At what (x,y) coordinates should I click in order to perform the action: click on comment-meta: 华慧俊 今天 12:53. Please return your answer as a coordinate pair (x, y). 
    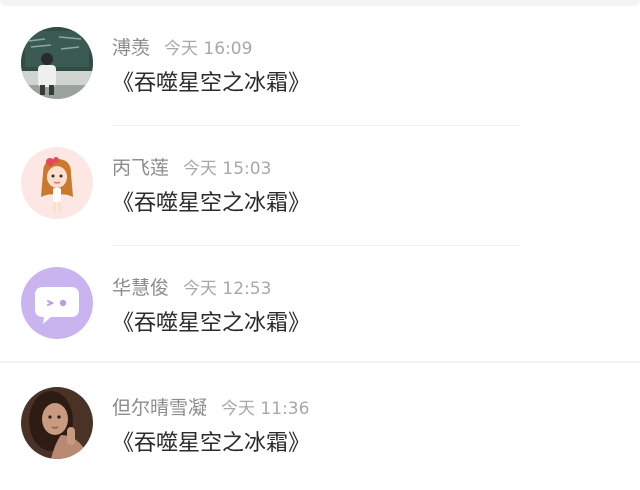
    Looking at the image, I should click on (191, 286).